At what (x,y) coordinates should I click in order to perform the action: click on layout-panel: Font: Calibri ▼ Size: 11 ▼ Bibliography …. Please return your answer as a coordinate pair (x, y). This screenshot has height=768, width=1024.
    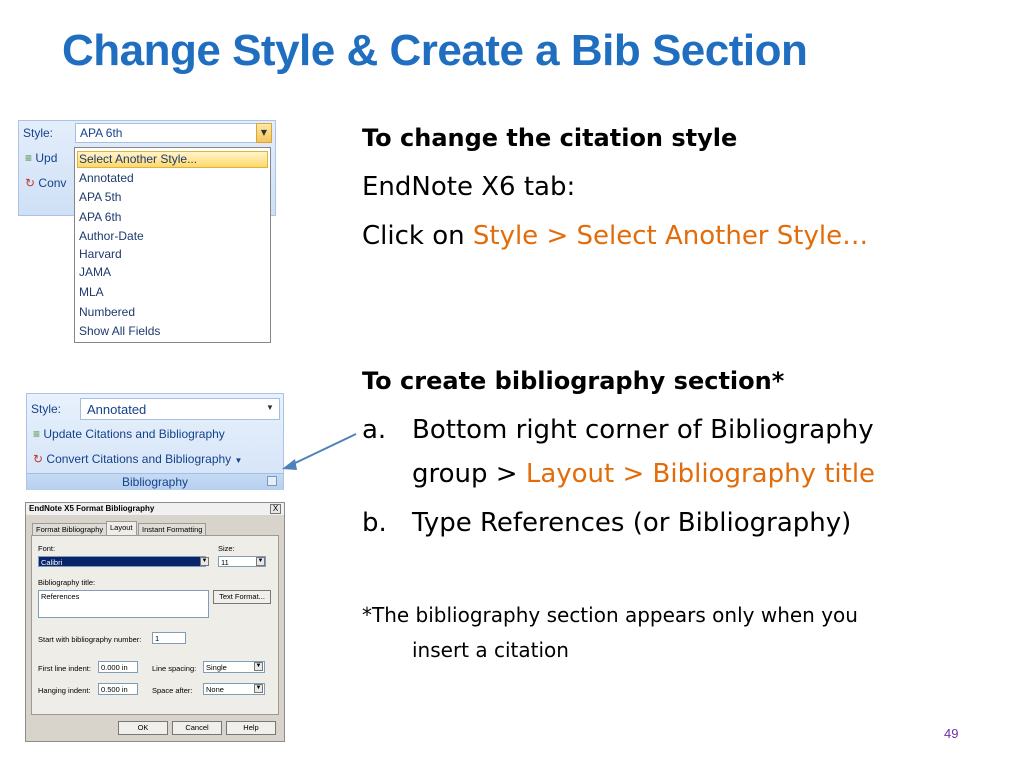
    Looking at the image, I should click on (155, 625).